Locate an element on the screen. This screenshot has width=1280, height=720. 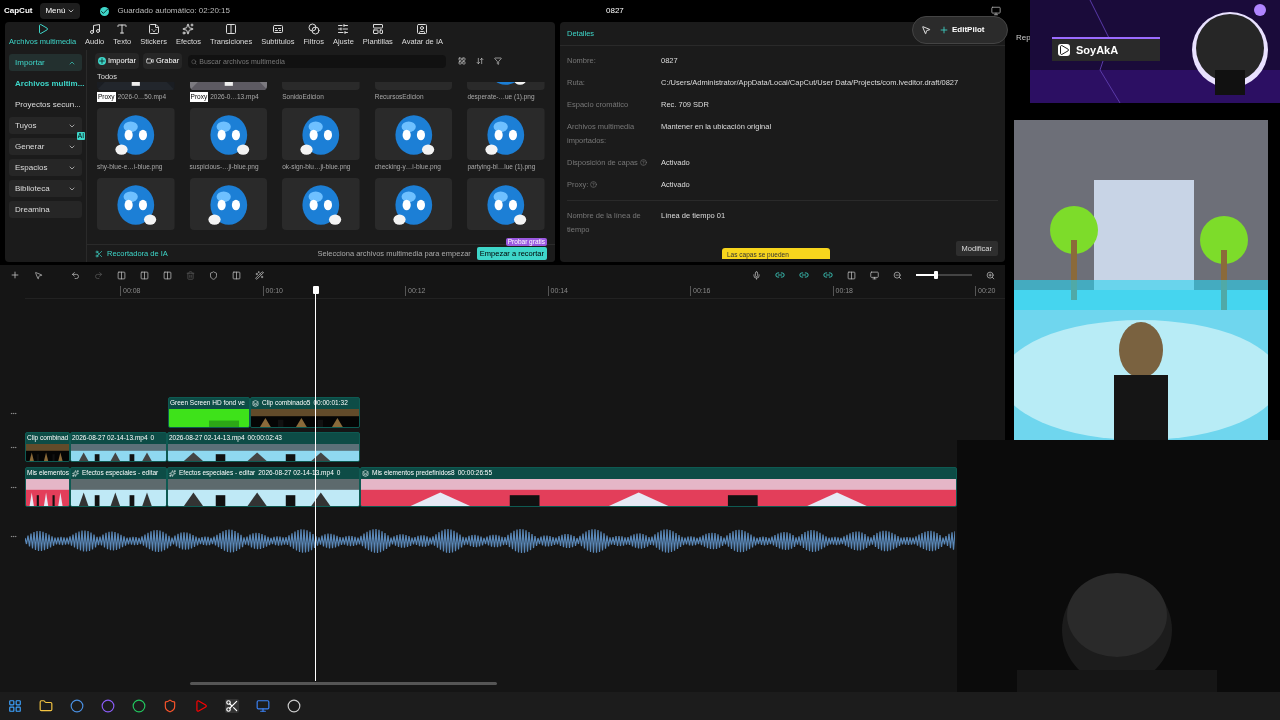
sidebar-item: Dreamina is located at coordinates (45, 209).